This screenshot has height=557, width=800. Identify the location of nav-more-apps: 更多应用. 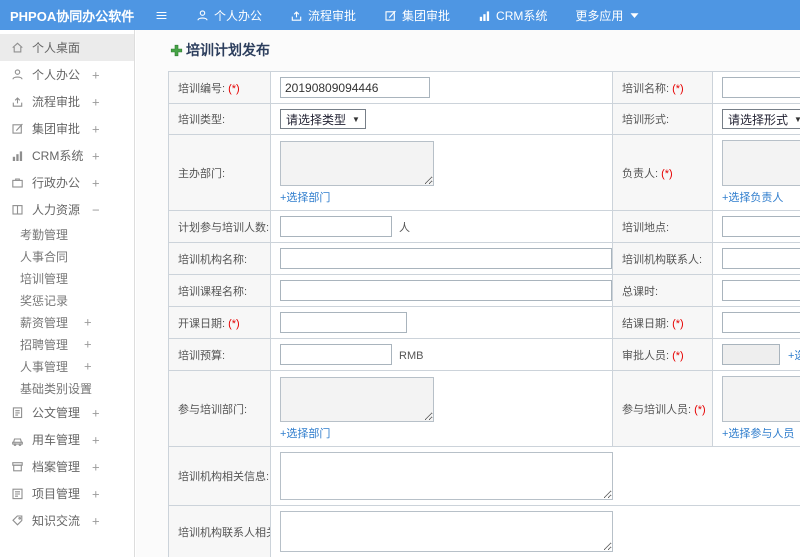
(607, 15).